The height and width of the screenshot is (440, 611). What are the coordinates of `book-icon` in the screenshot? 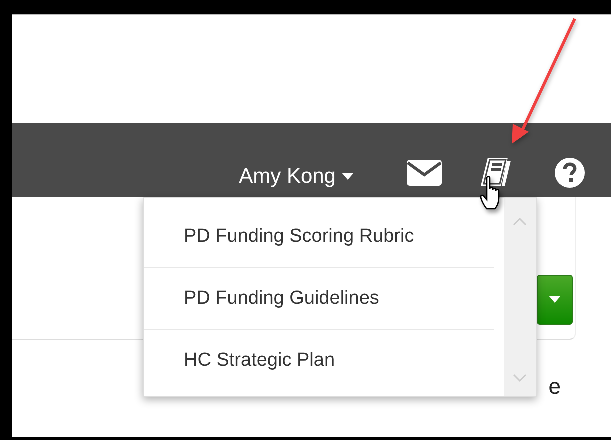 It's located at (496, 172).